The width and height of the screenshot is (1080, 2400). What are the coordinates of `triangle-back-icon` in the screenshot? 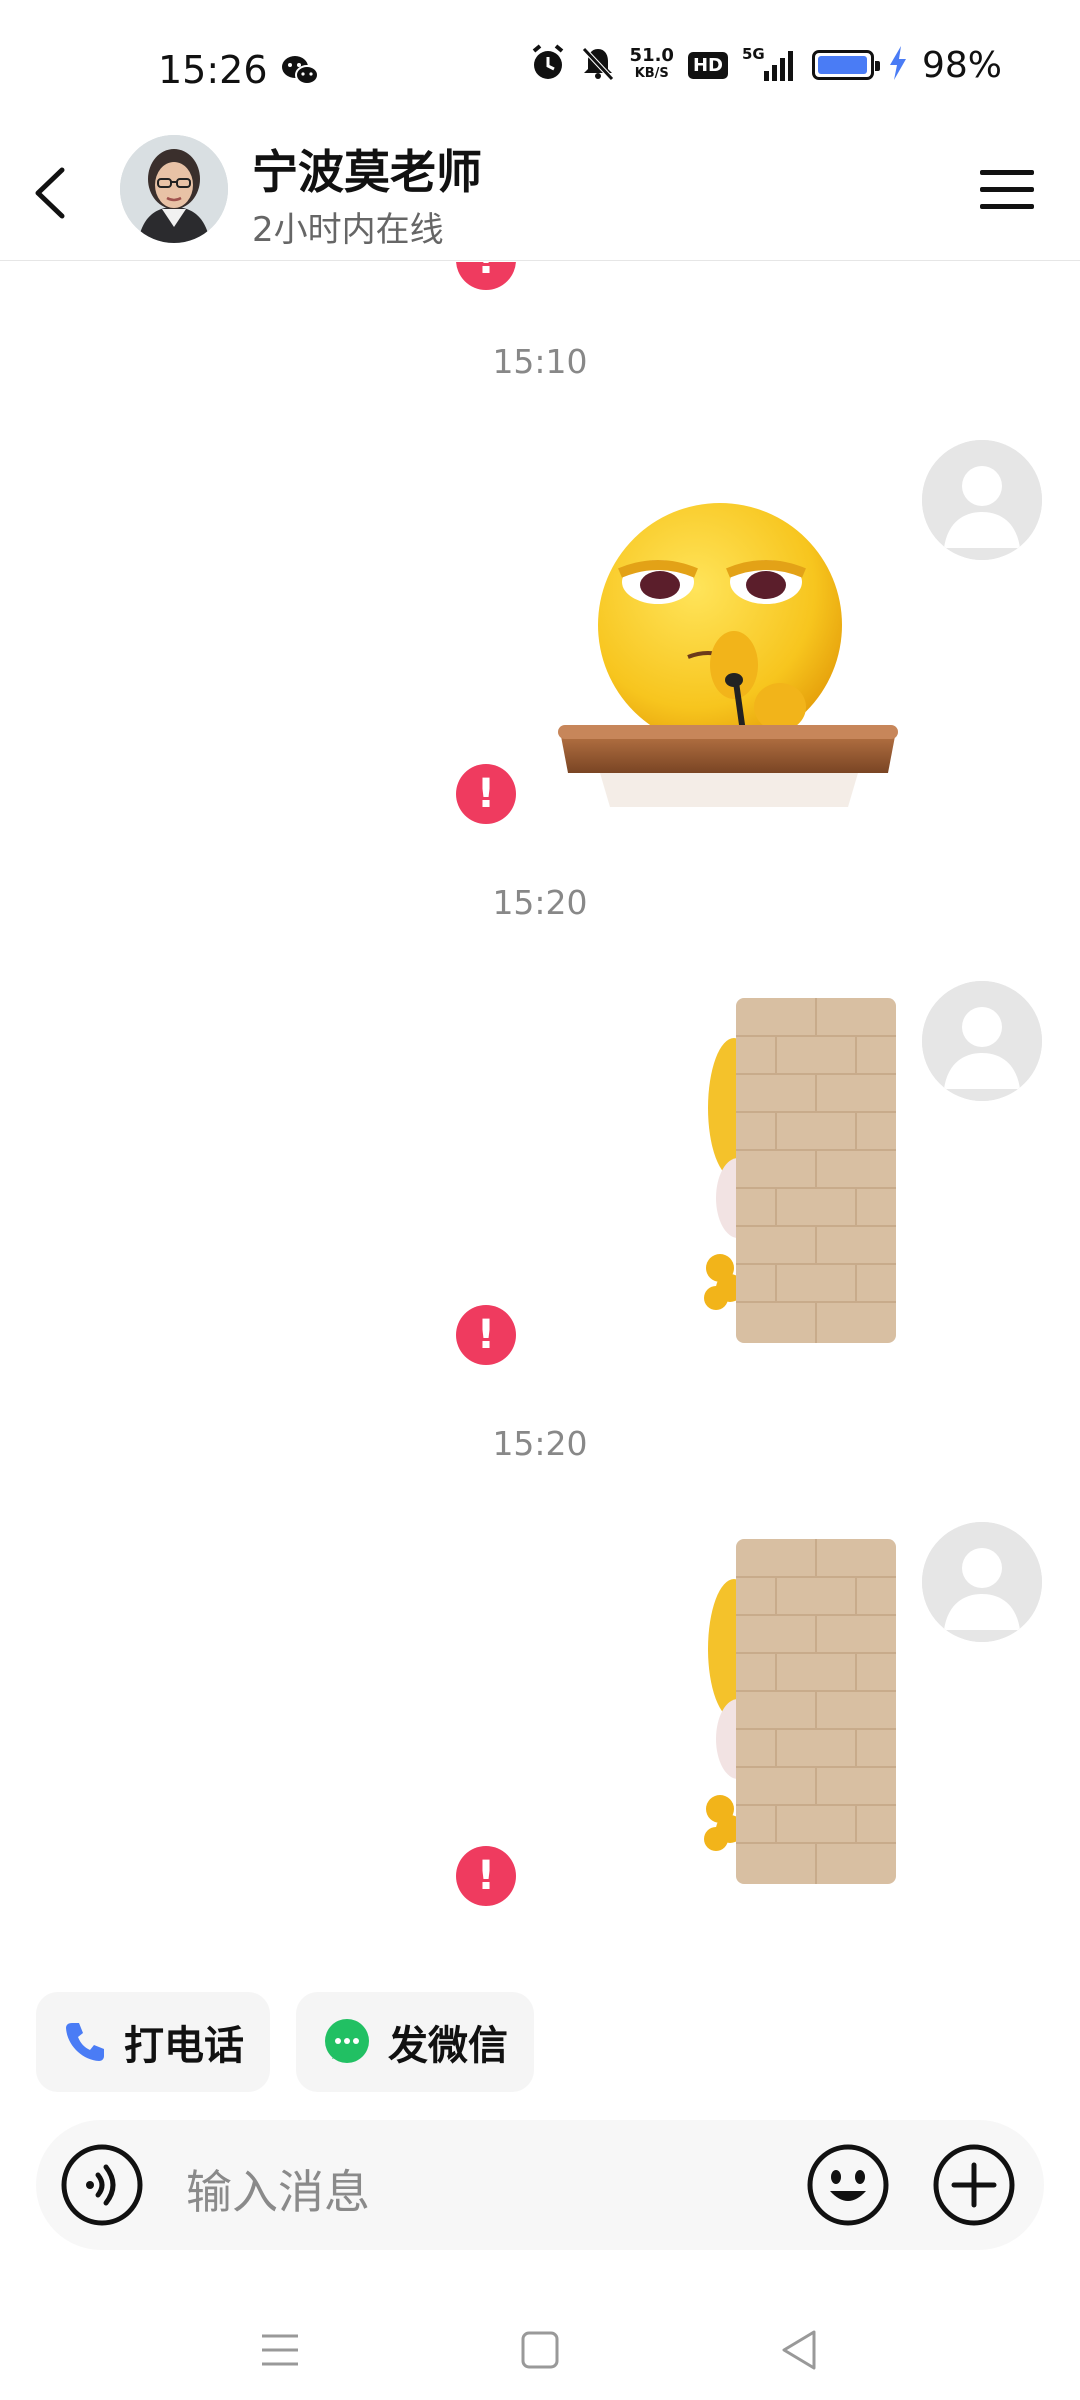 It's located at (799, 2350).